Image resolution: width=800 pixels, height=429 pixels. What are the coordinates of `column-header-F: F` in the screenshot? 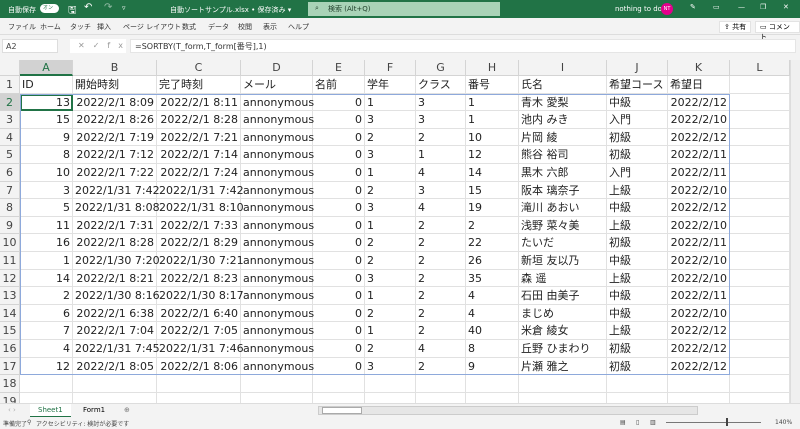 It's located at (390, 68).